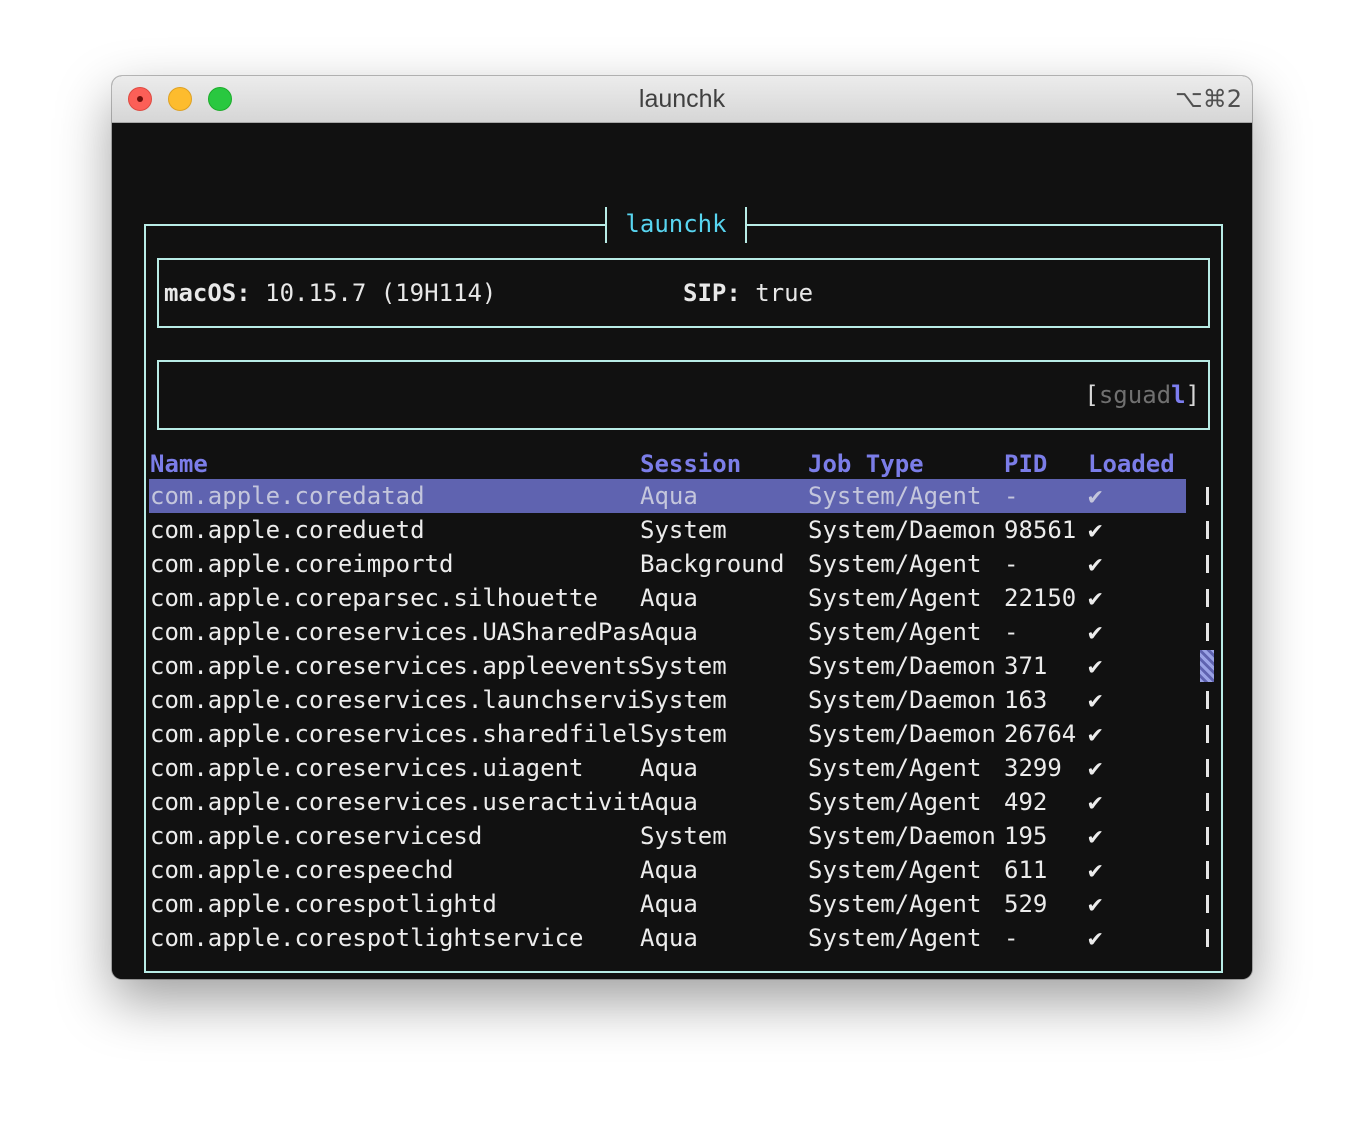  What do you see at coordinates (1025, 464) in the screenshot?
I see `column-header-pid: PID` at bounding box center [1025, 464].